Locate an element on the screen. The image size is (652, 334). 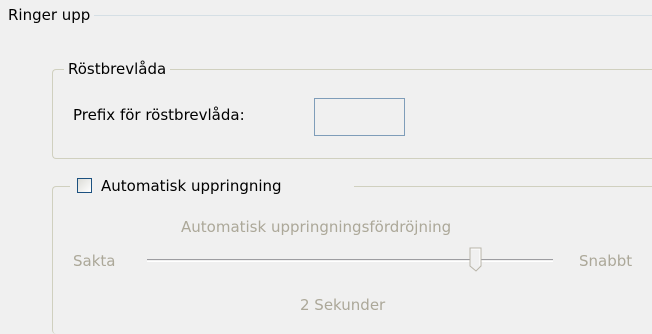
auto-dial-checkbox is located at coordinates (84, 185).